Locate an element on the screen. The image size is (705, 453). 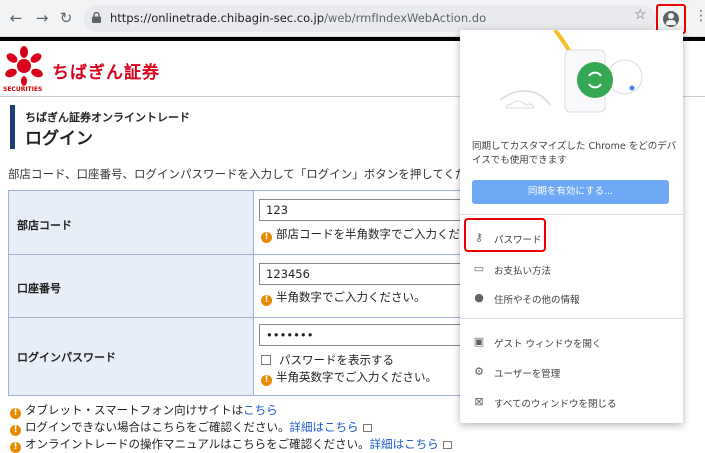
branch-code-input: 123 is located at coordinates (364, 210).